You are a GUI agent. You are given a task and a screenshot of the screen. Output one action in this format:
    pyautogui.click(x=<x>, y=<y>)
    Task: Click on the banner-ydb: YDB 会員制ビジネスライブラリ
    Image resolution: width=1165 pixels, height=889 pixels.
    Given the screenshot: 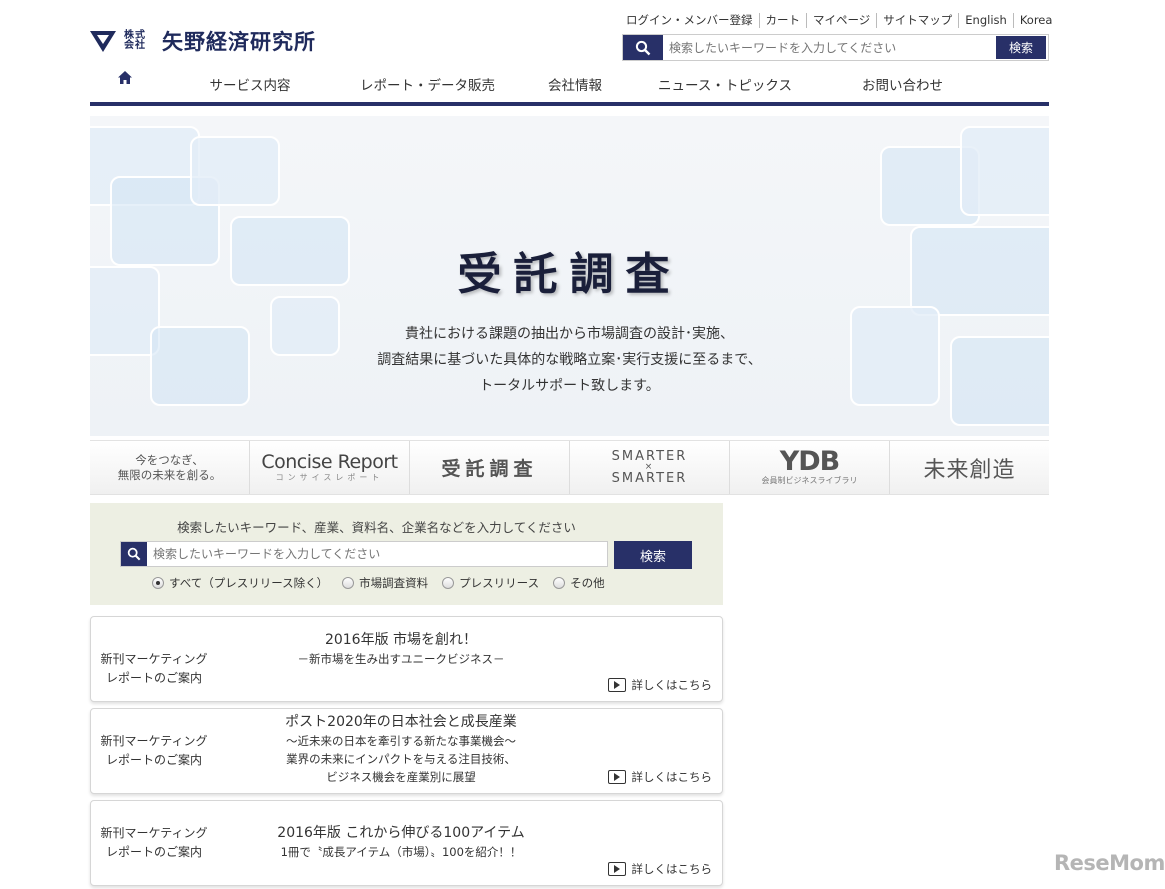 What is the action you would take?
    pyautogui.click(x=810, y=467)
    